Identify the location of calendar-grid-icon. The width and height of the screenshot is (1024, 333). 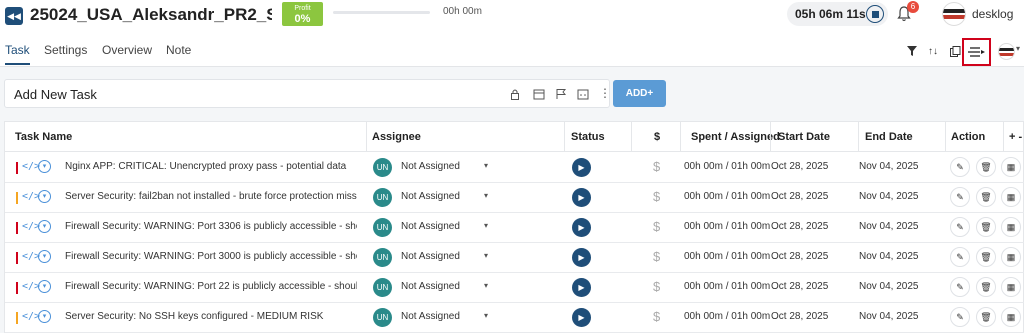
(583, 94).